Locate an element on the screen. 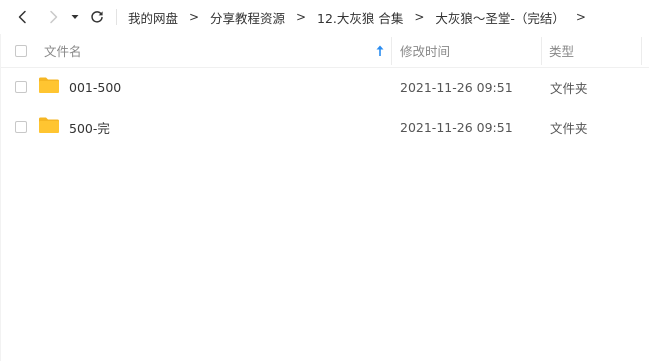  refresh-icon is located at coordinates (97, 17).